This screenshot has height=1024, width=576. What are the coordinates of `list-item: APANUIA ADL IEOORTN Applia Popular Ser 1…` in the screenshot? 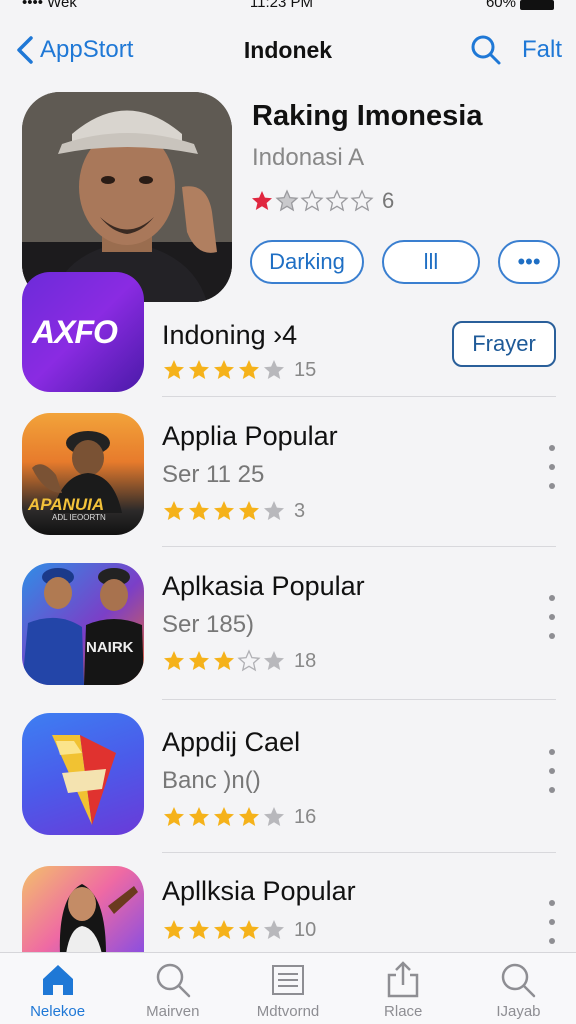 It's located at (288, 488).